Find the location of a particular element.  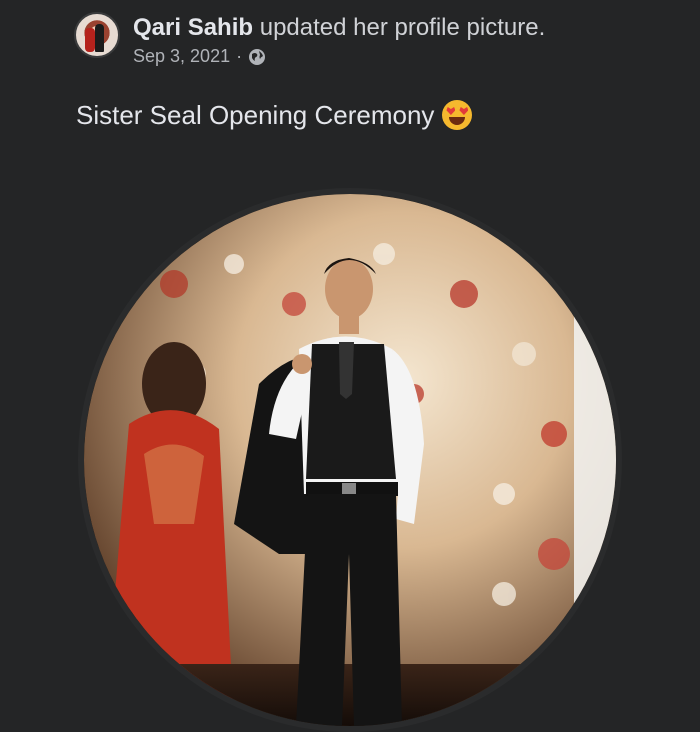

globe-icon is located at coordinates (257, 57).